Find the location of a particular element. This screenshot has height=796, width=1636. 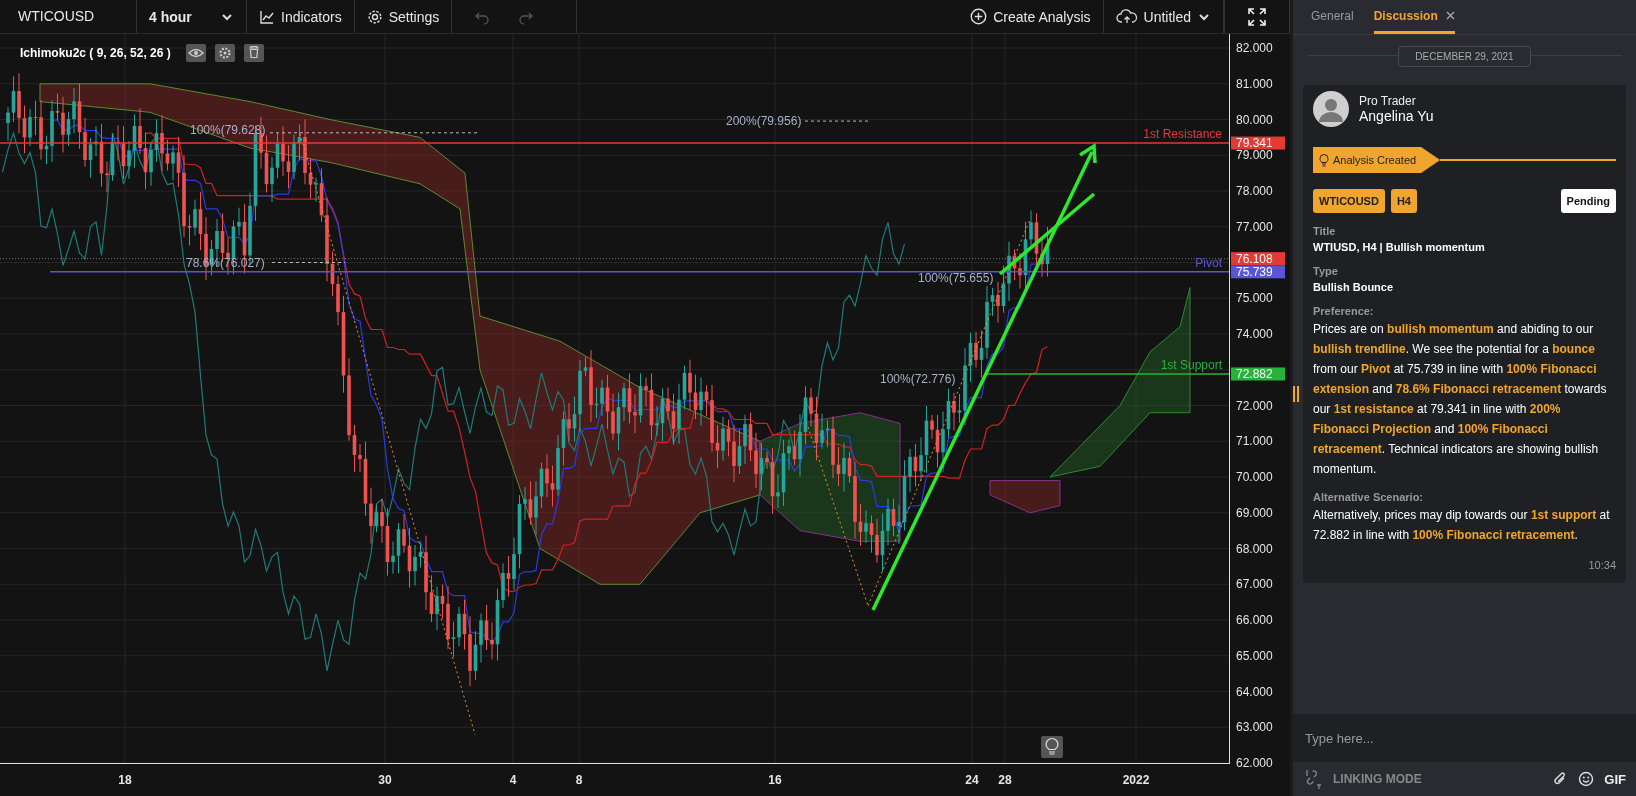

axis-label: 81.000 is located at coordinates (1254, 83).